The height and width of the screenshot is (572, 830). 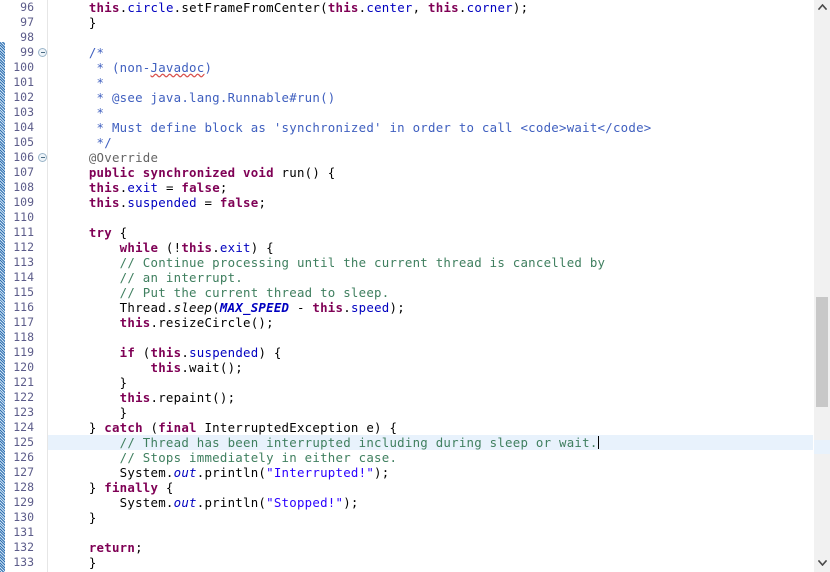 What do you see at coordinates (24, 157) in the screenshot?
I see `line-number: 106` at bounding box center [24, 157].